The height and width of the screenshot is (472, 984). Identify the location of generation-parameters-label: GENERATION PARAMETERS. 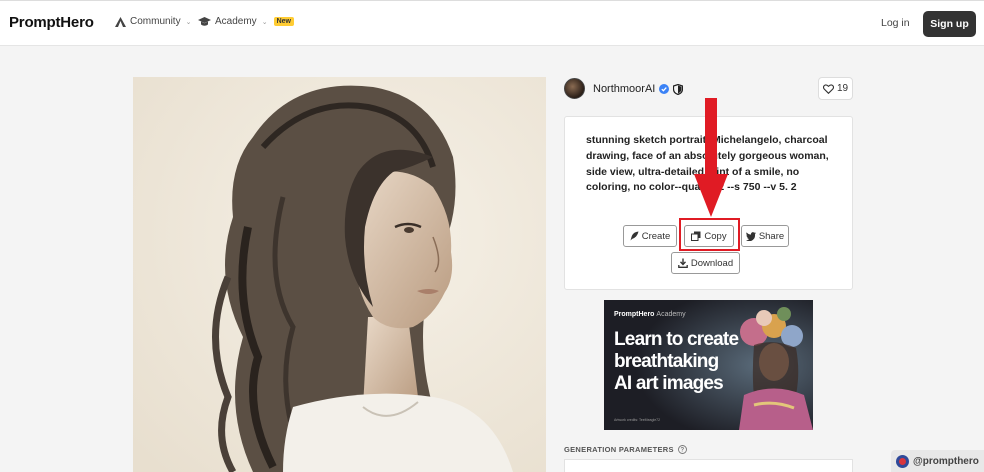
(619, 449).